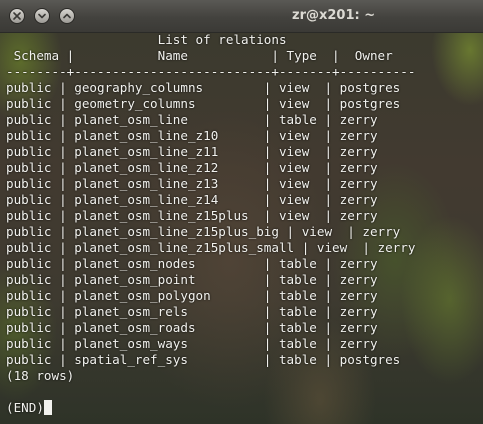 The height and width of the screenshot is (424, 483). I want to click on table-title: List of relations, so click(146, 39).